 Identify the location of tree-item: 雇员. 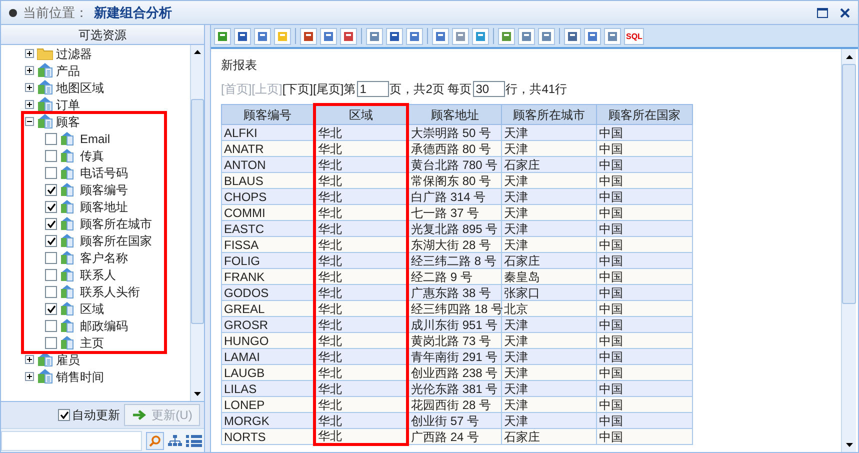
(68, 359).